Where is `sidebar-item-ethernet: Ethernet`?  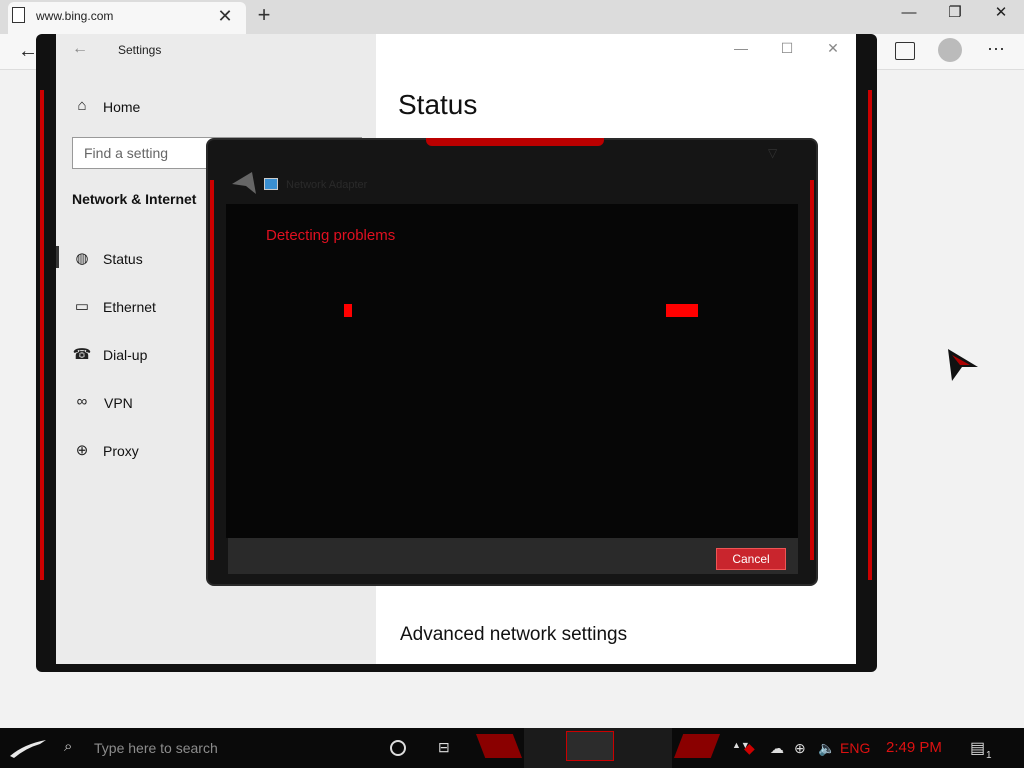 sidebar-item-ethernet: Ethernet is located at coordinates (129, 307).